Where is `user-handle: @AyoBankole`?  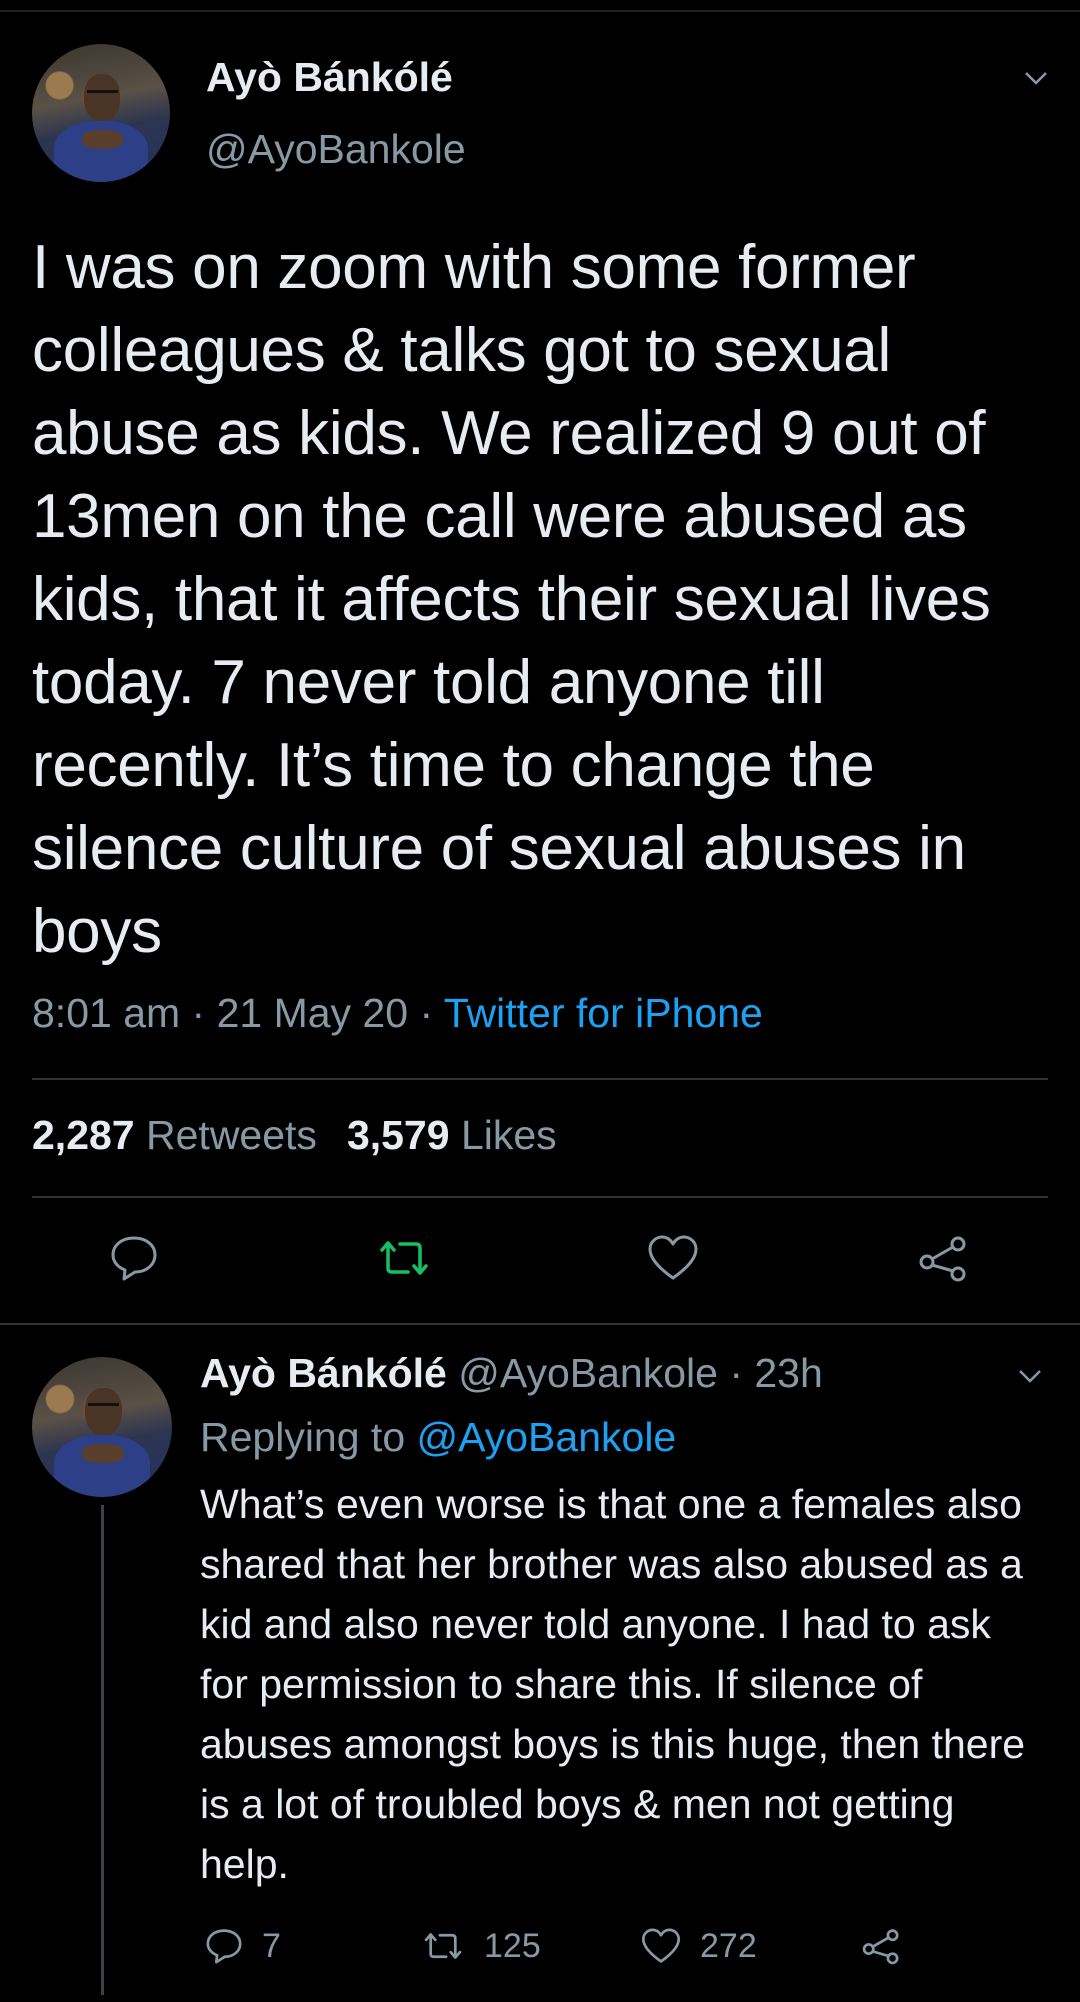
user-handle: @AyoBankole is located at coordinates (336, 149).